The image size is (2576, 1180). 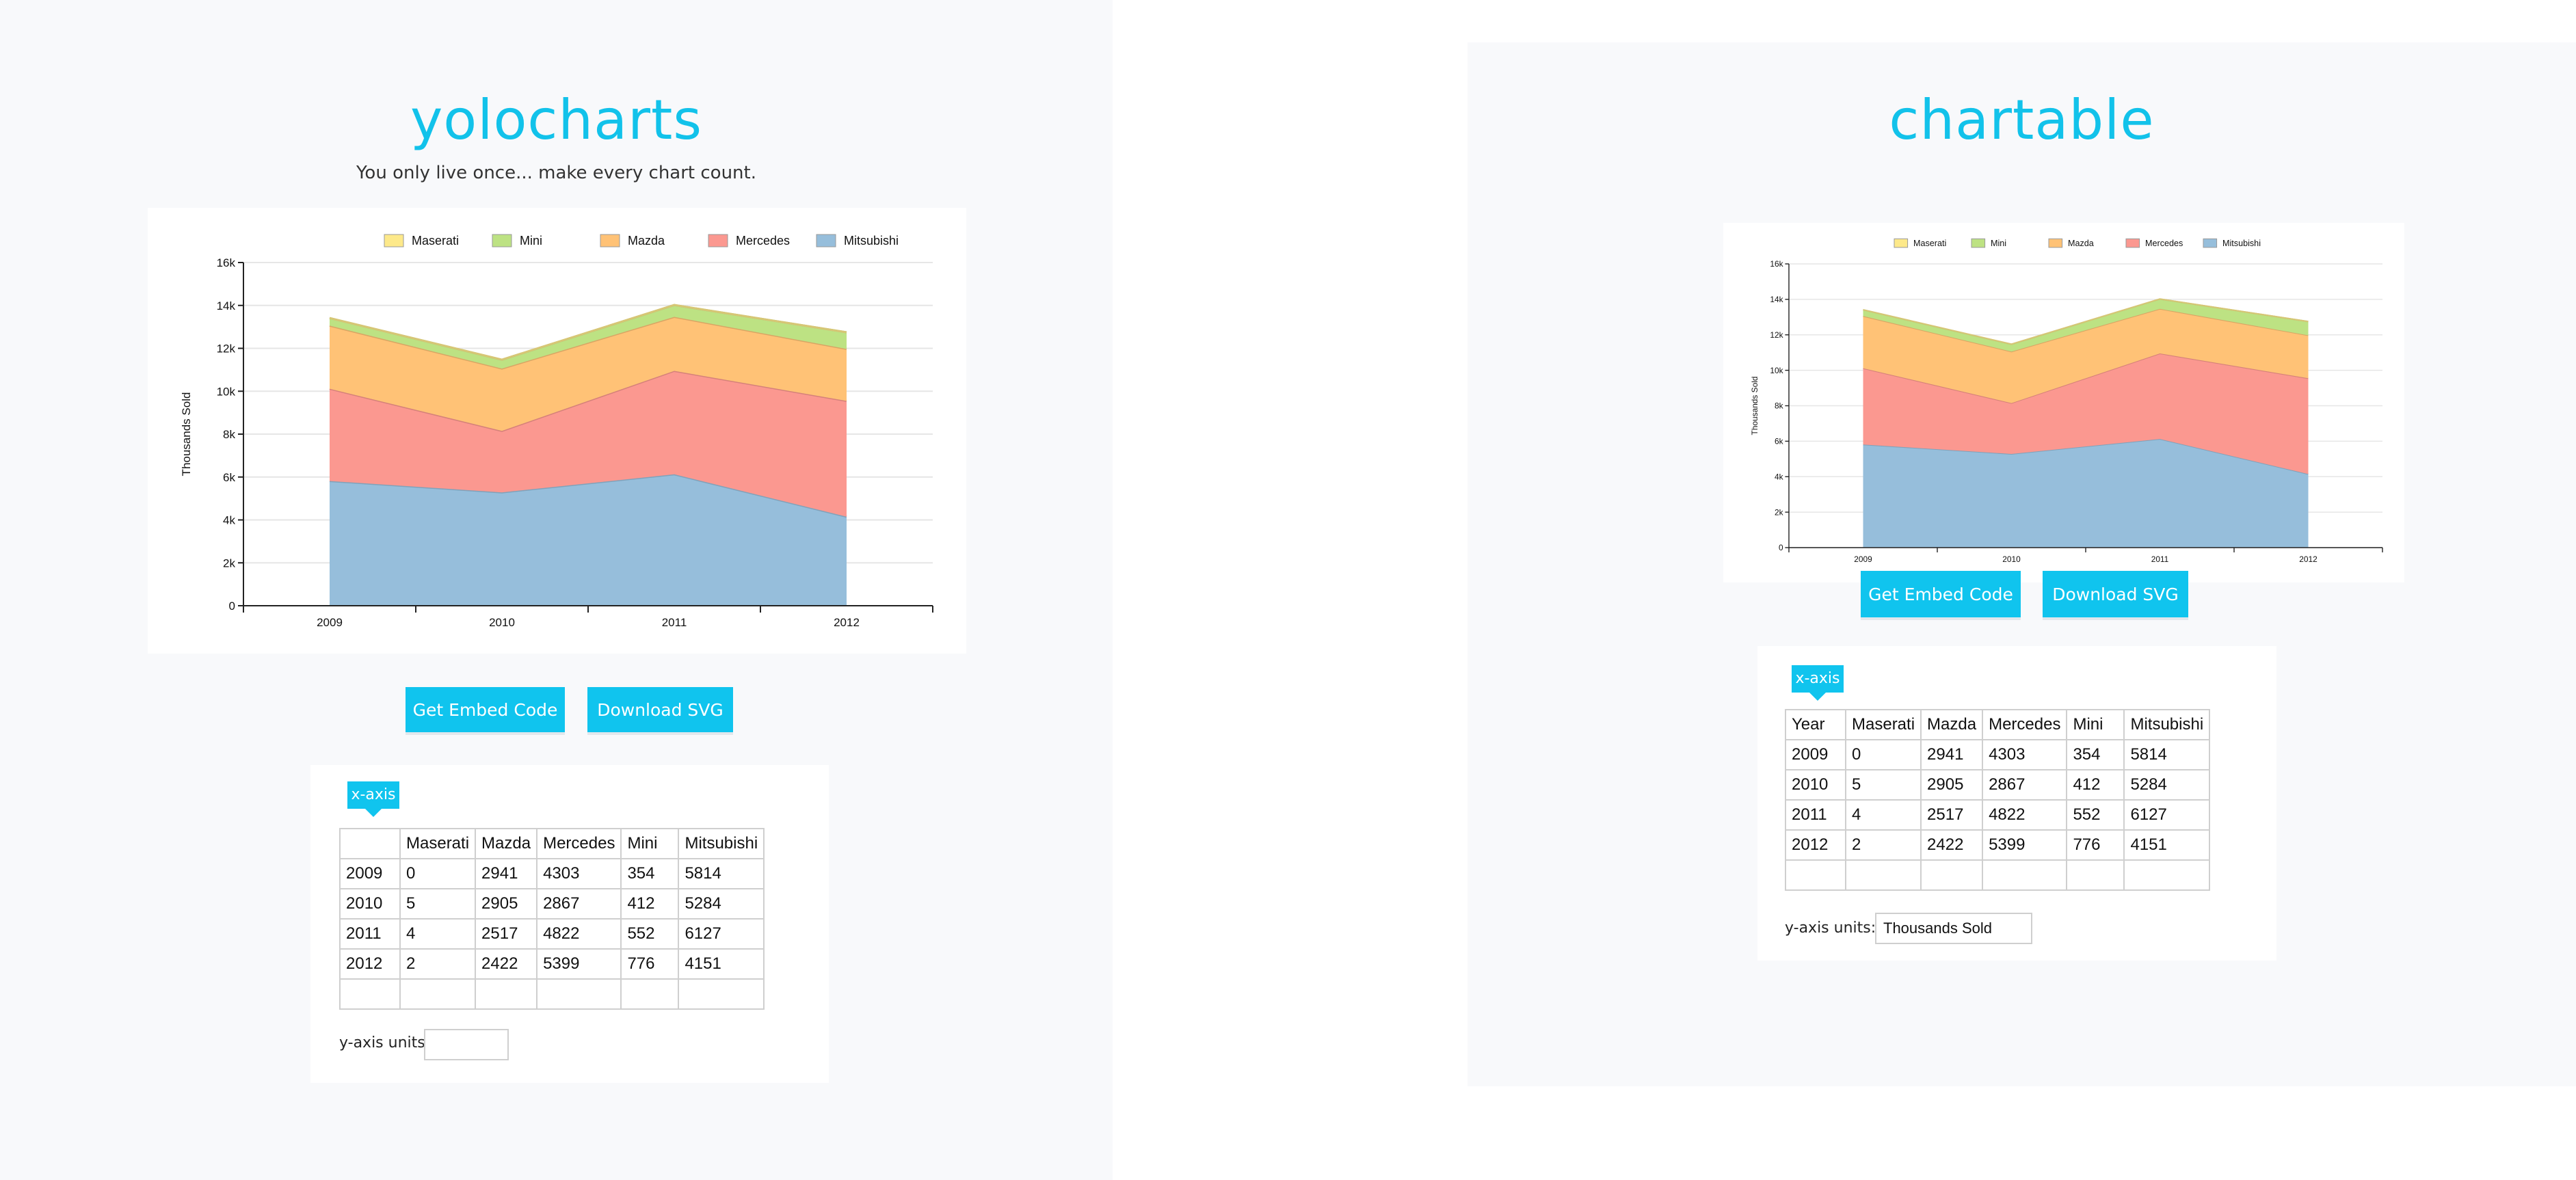 What do you see at coordinates (1978, 243) in the screenshot?
I see `legend-swatch-mini` at bounding box center [1978, 243].